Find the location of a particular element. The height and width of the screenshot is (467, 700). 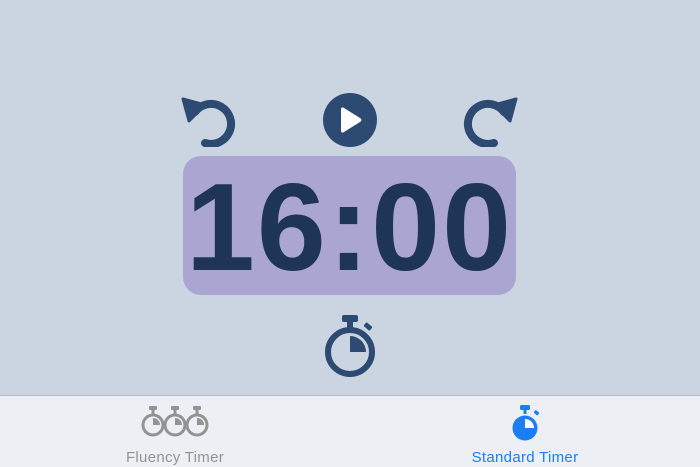

time-remaining: 16:00 is located at coordinates (349, 227).